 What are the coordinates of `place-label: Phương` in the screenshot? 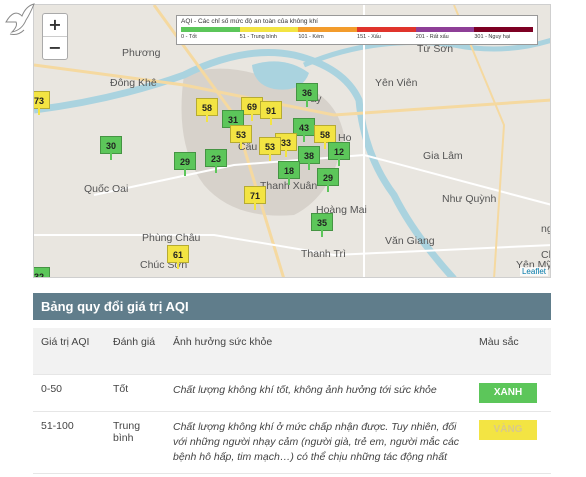 It's located at (141, 53).